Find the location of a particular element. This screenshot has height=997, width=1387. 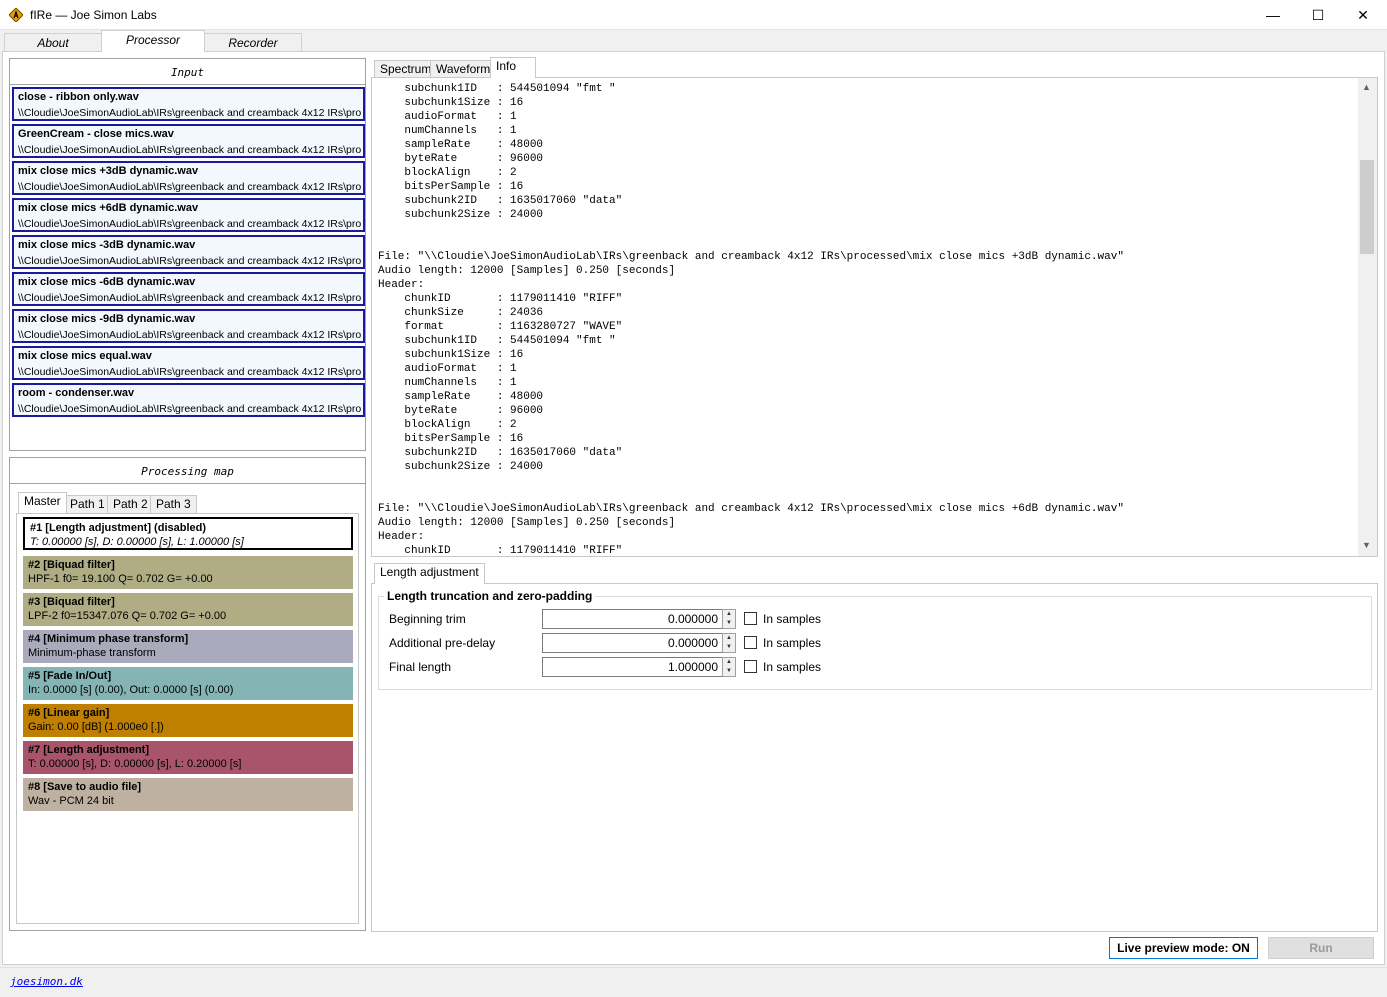

proc-title: #3 [Biquad filter] is located at coordinates (71, 602).